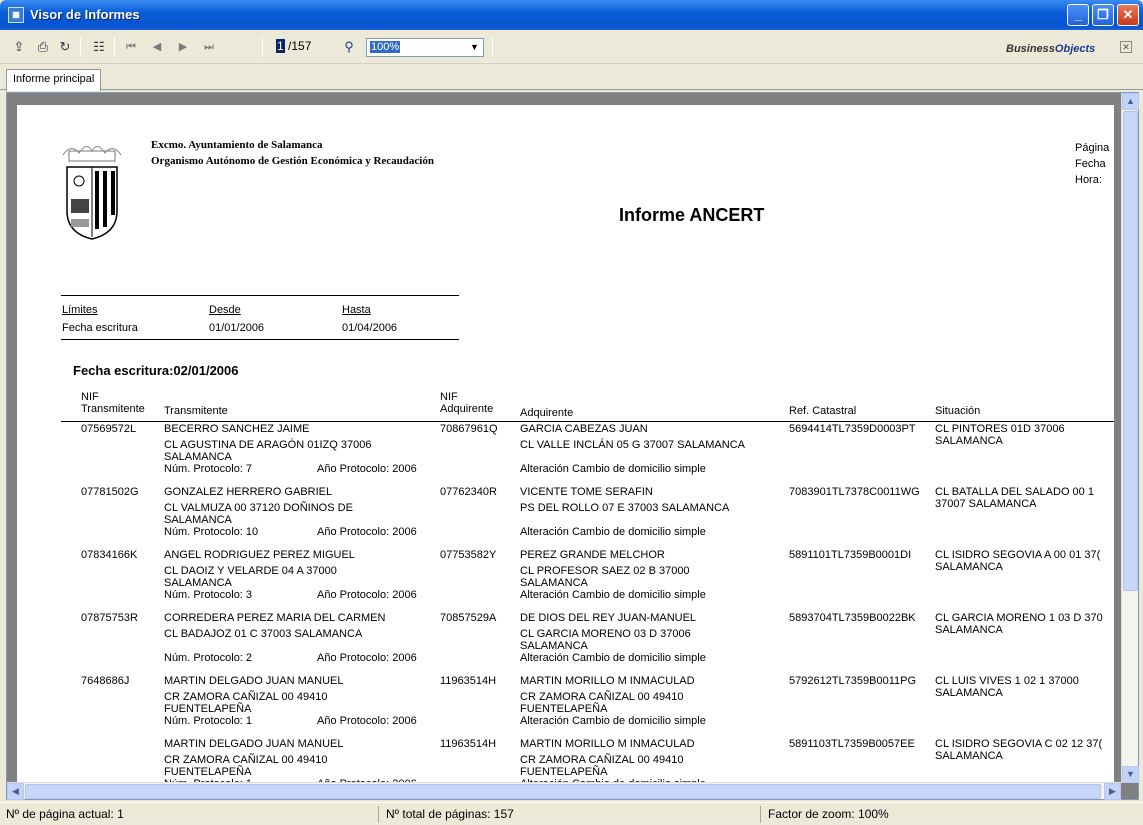 This screenshot has height=825, width=1143. I want to click on refresh-icon: ↻, so click(65, 47).